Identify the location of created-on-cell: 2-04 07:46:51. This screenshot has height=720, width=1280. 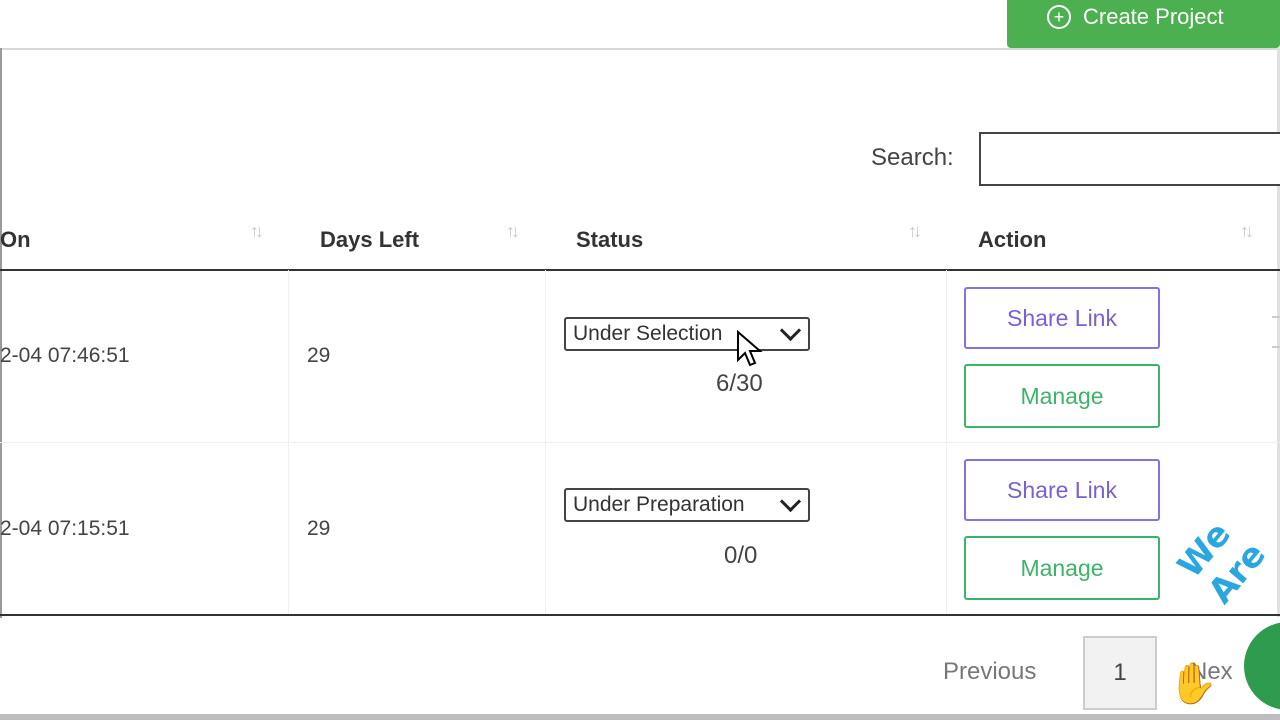
(65, 355).